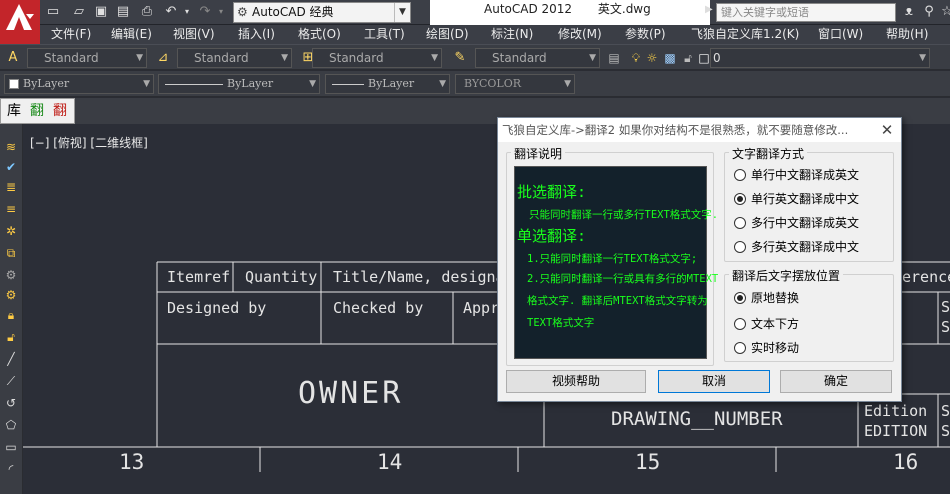  I want to click on save-icon: ▣, so click(101, 12).